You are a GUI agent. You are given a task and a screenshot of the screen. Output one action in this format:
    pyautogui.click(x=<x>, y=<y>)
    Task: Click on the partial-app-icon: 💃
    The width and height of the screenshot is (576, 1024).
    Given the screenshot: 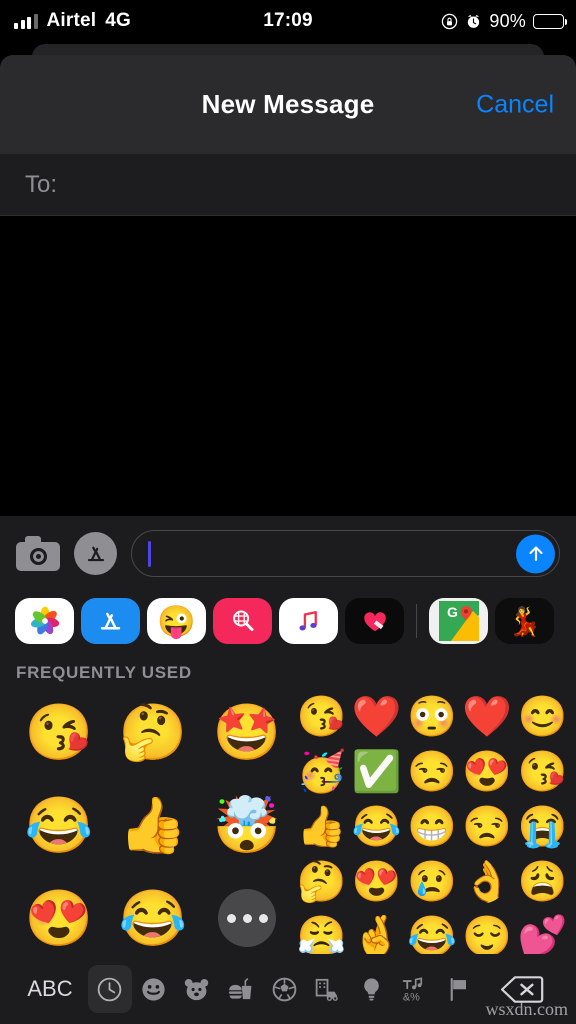 What is the action you would take?
    pyautogui.click(x=524, y=621)
    